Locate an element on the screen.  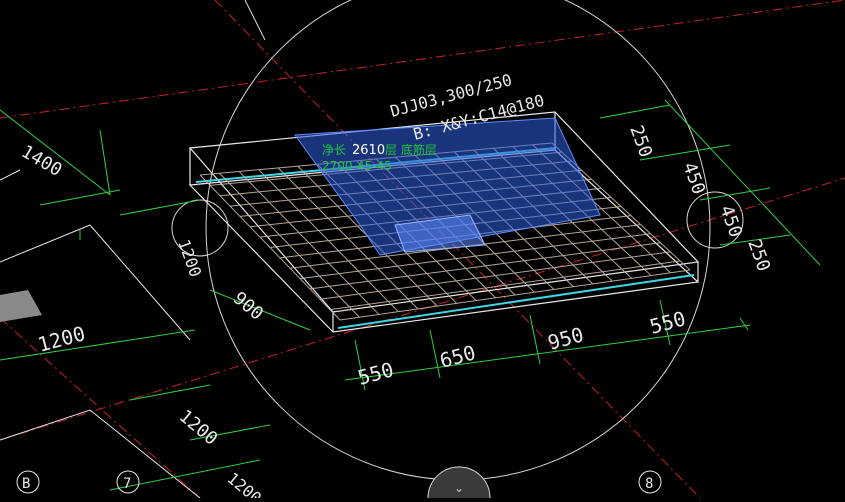
svg-text: 2700-45-45 is located at coordinates (357, 166).